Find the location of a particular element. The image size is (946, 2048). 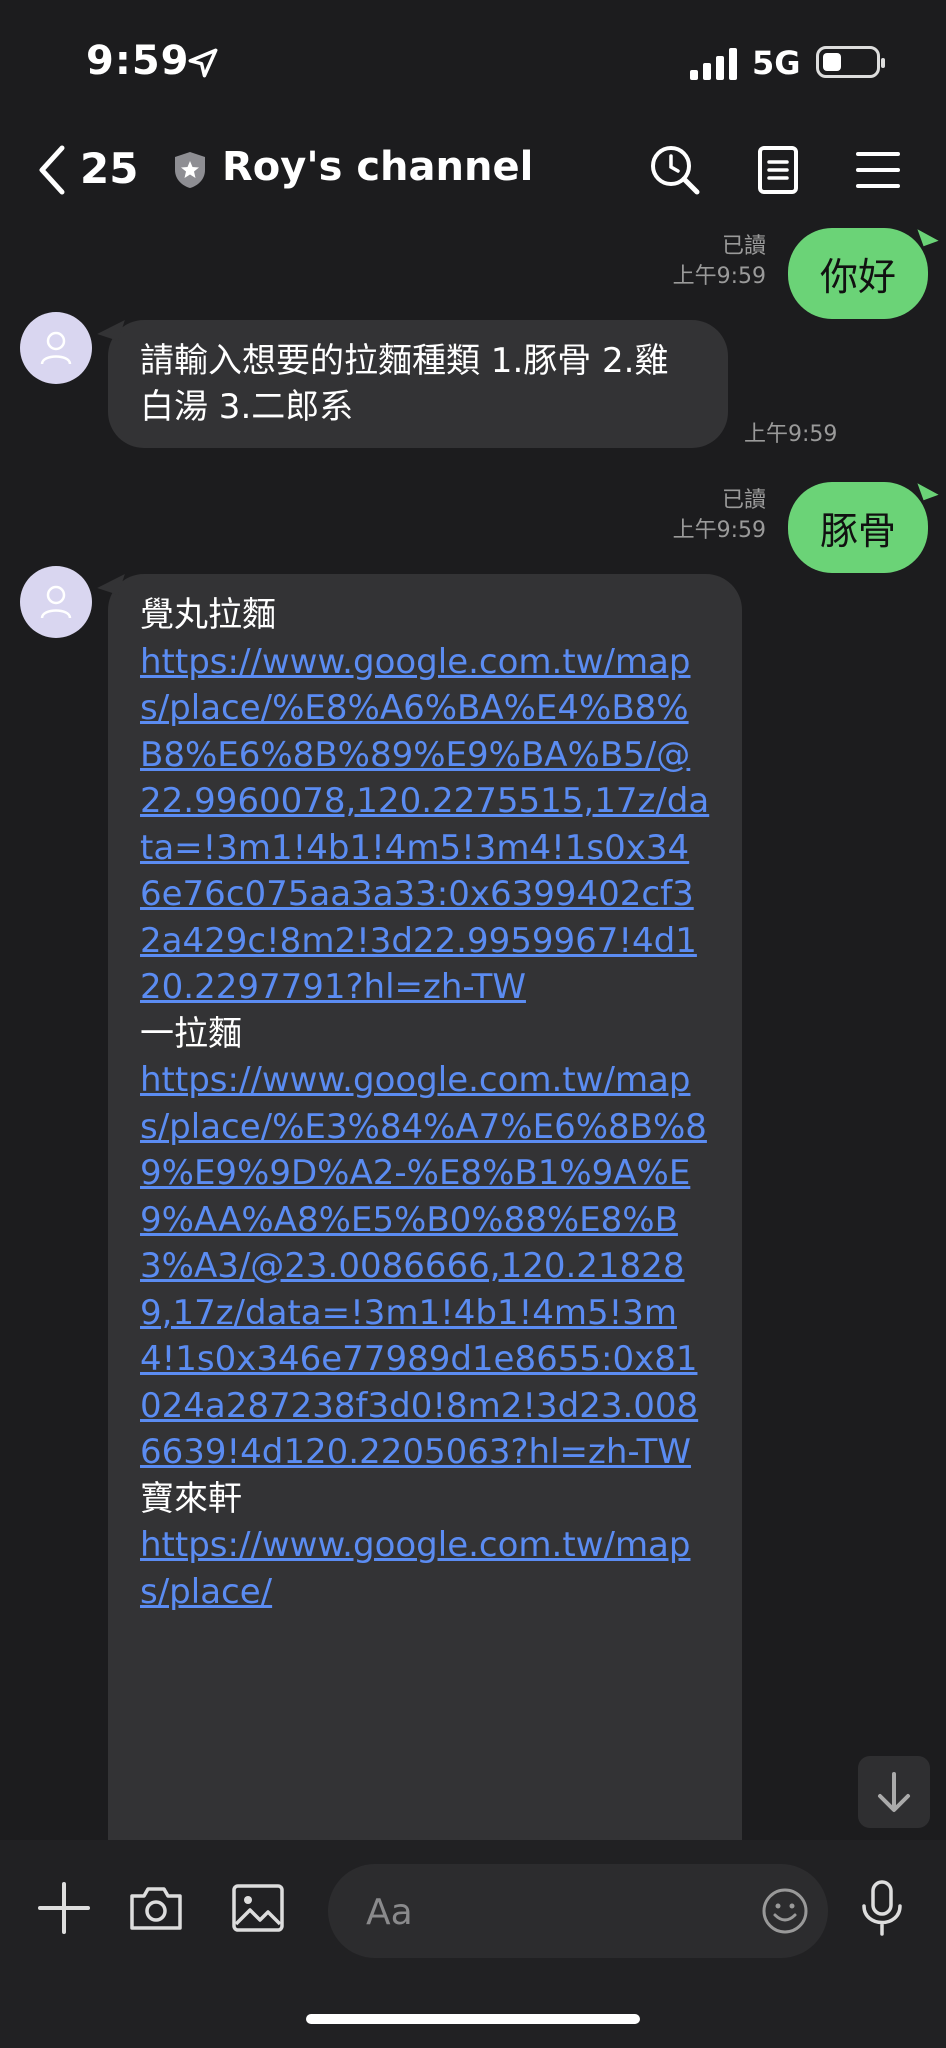

chat-header: 25 Roy's channel is located at coordinates (473, 170).